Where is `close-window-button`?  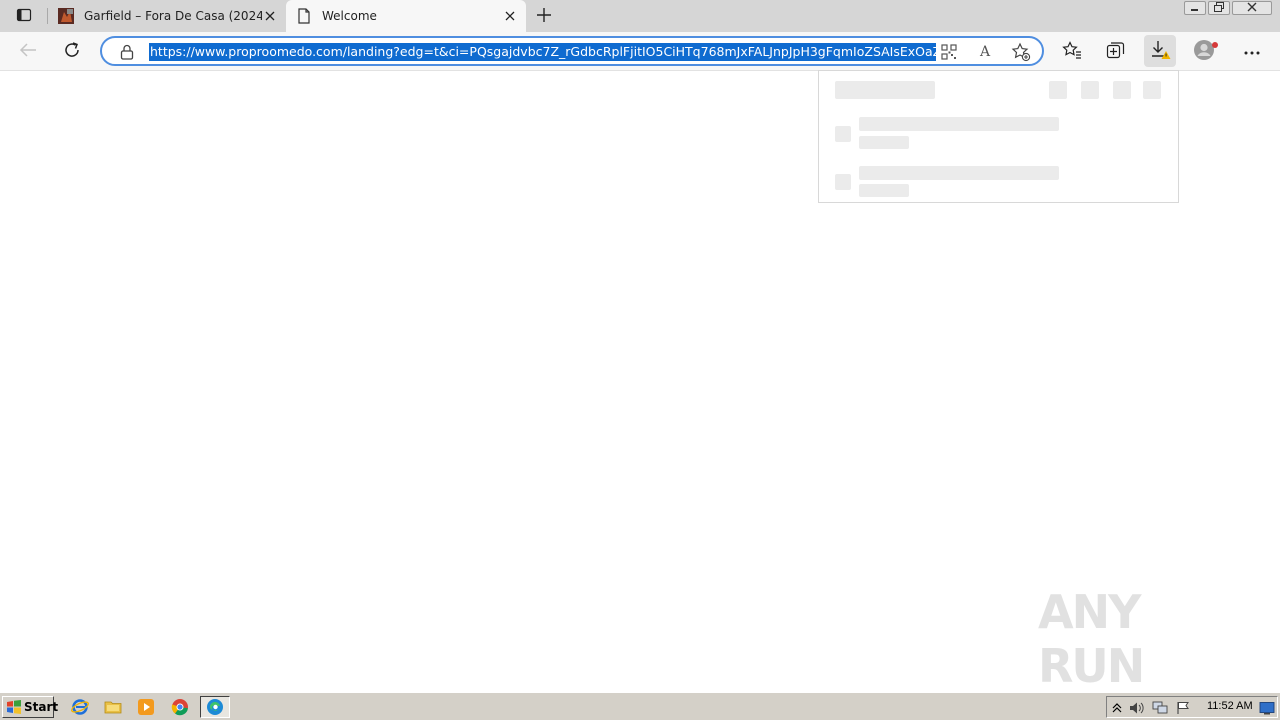 close-window-button is located at coordinates (1252, 8).